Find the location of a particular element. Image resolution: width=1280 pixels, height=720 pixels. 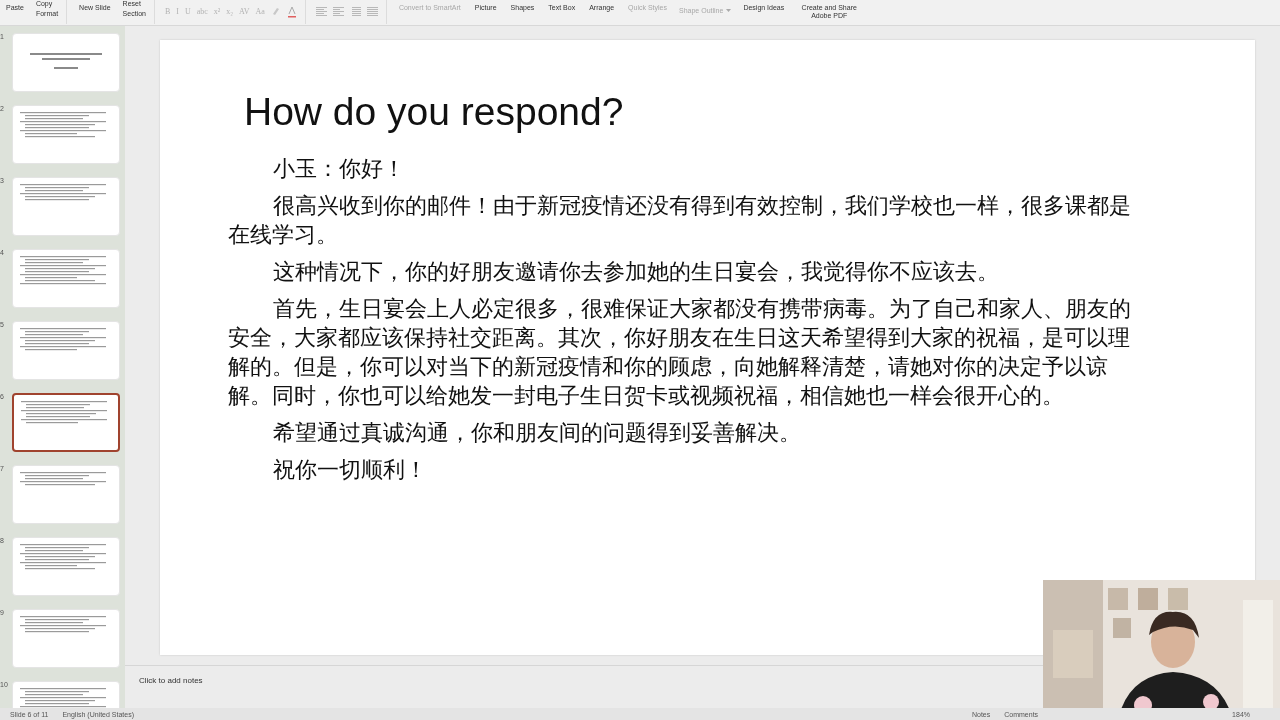

slide-paragraph: 祝你一切顺利！ is located at coordinates (349, 469).